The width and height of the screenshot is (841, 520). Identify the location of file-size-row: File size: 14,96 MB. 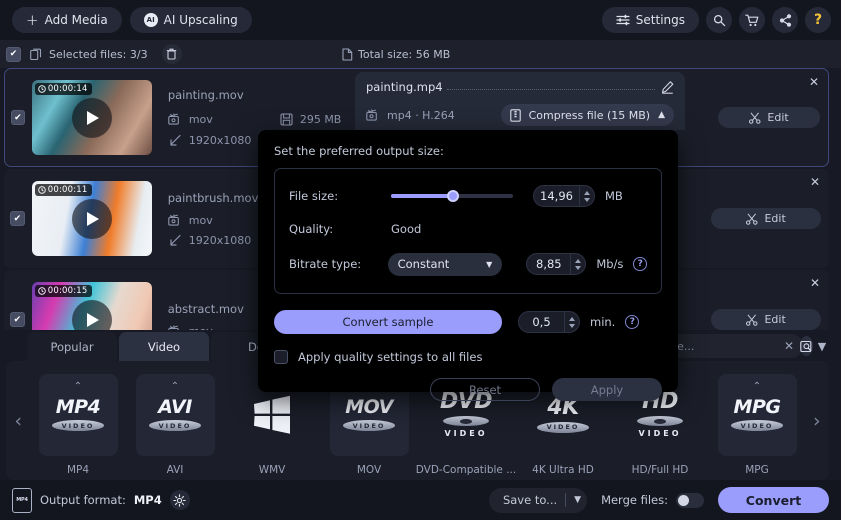
(468, 196).